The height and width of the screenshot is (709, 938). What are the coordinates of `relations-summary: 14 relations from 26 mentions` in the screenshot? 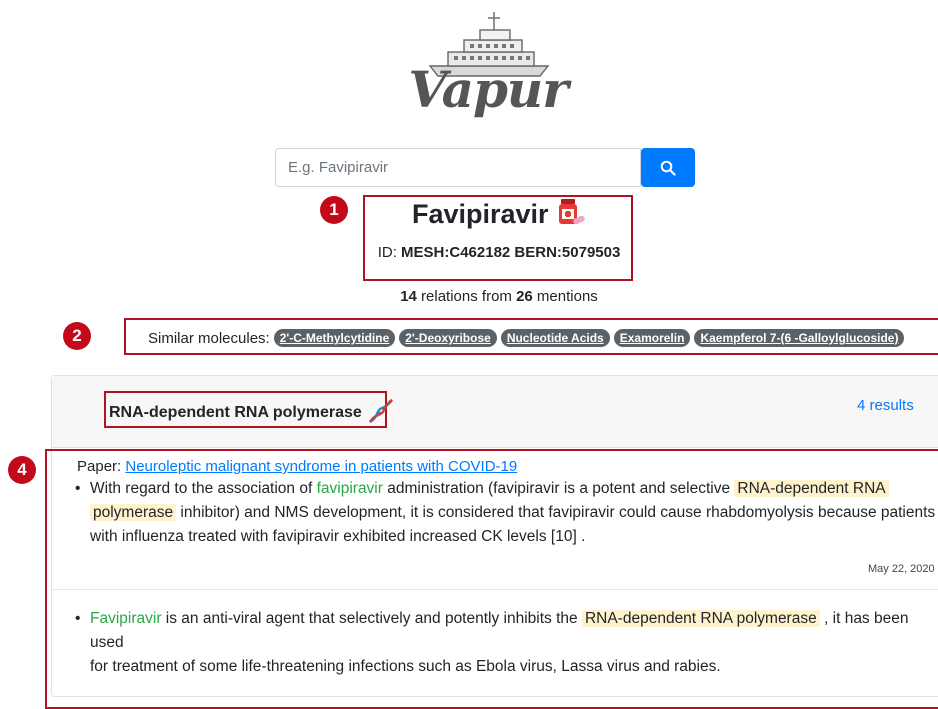 It's located at (499, 296).